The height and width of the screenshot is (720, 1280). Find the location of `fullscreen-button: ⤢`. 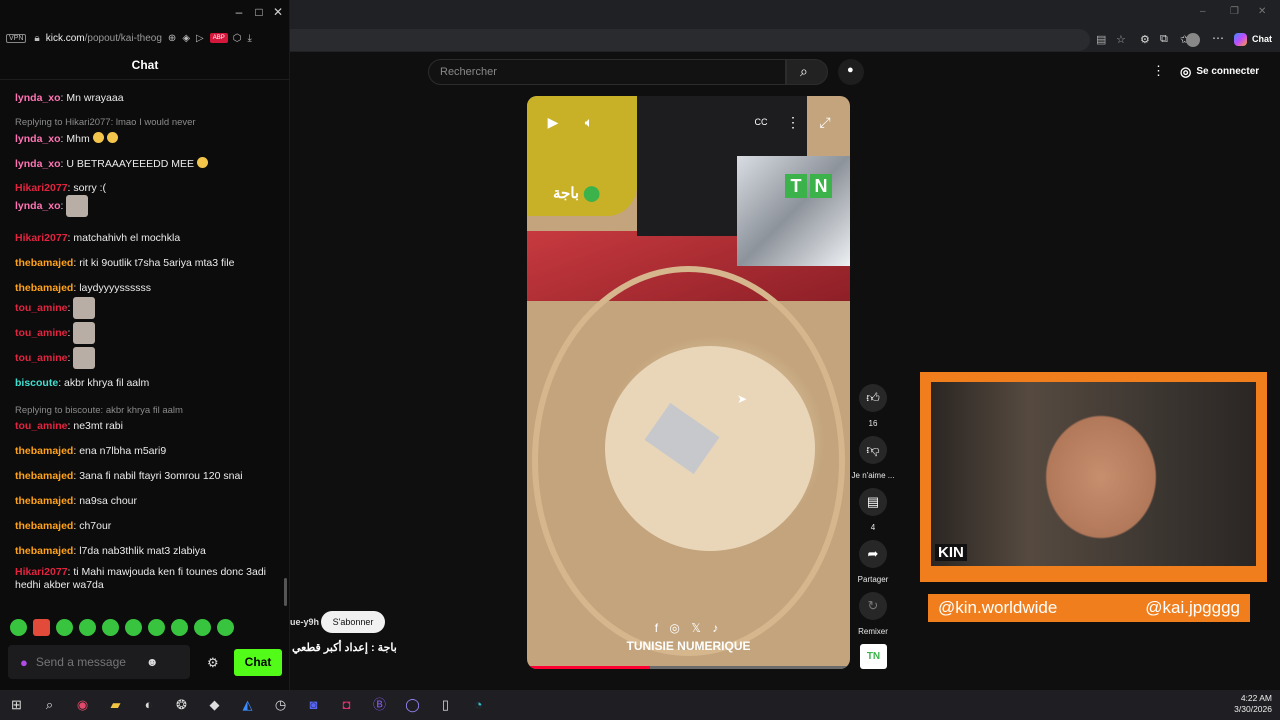

fullscreen-button: ⤢ is located at coordinates (825, 122).